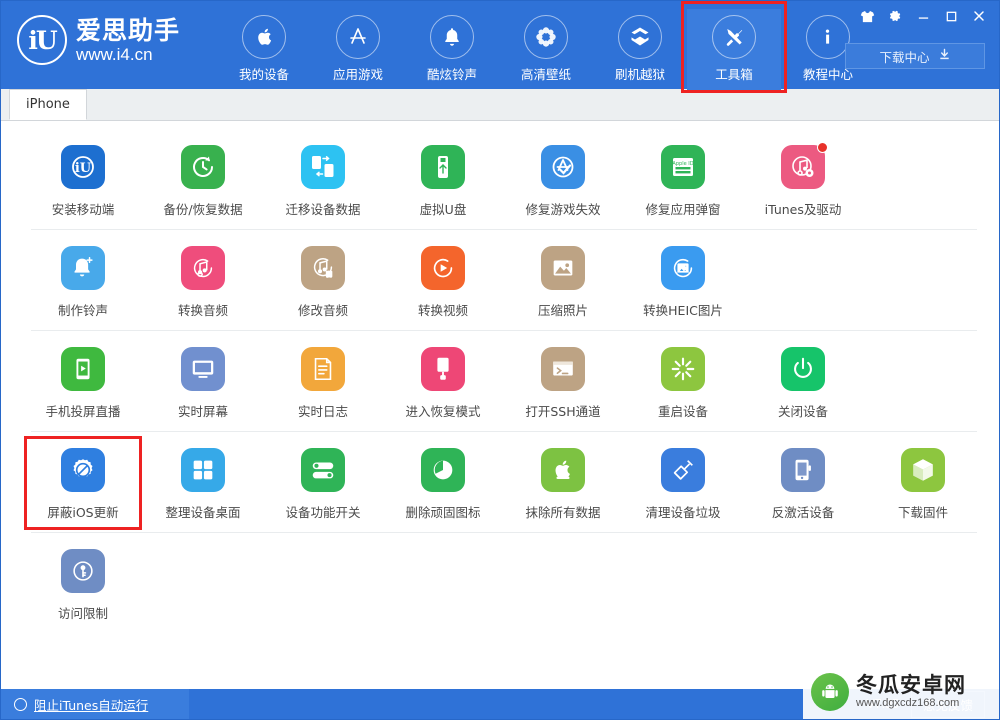  I want to click on tile-label: 打开SSH通道, so click(563, 411).